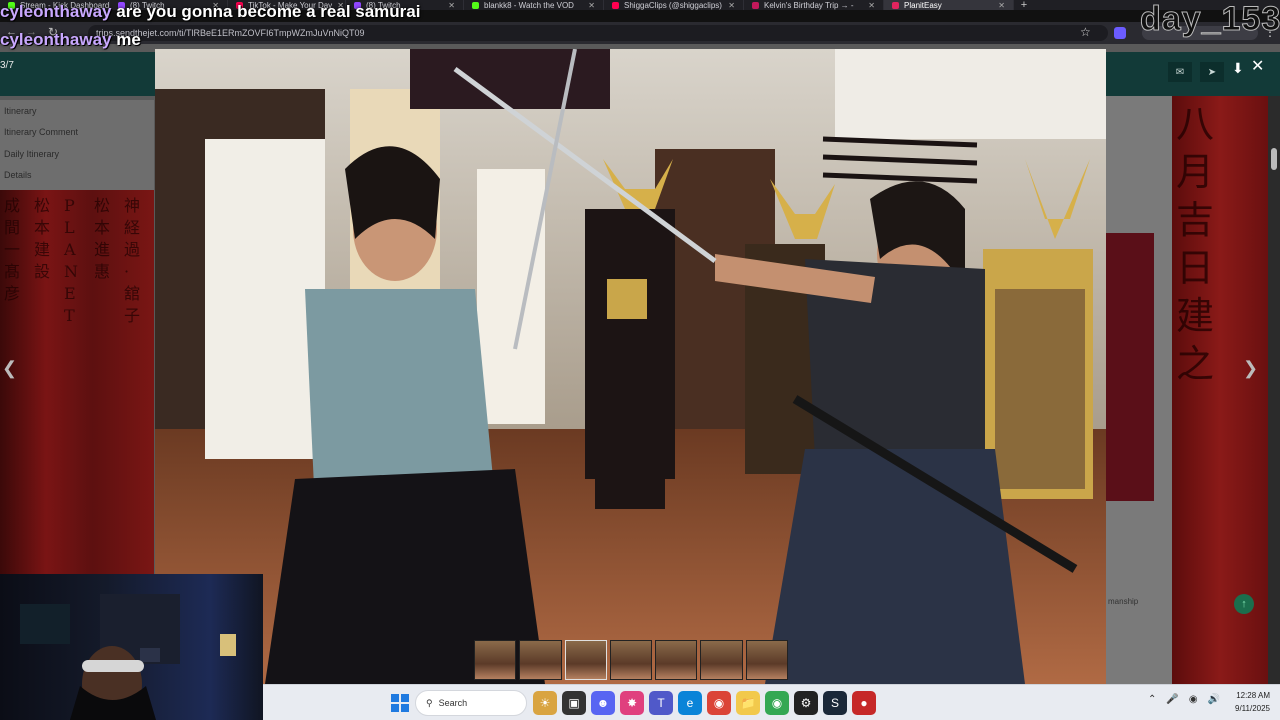  I want to click on volume-icon: 🔊, so click(1214, 699).